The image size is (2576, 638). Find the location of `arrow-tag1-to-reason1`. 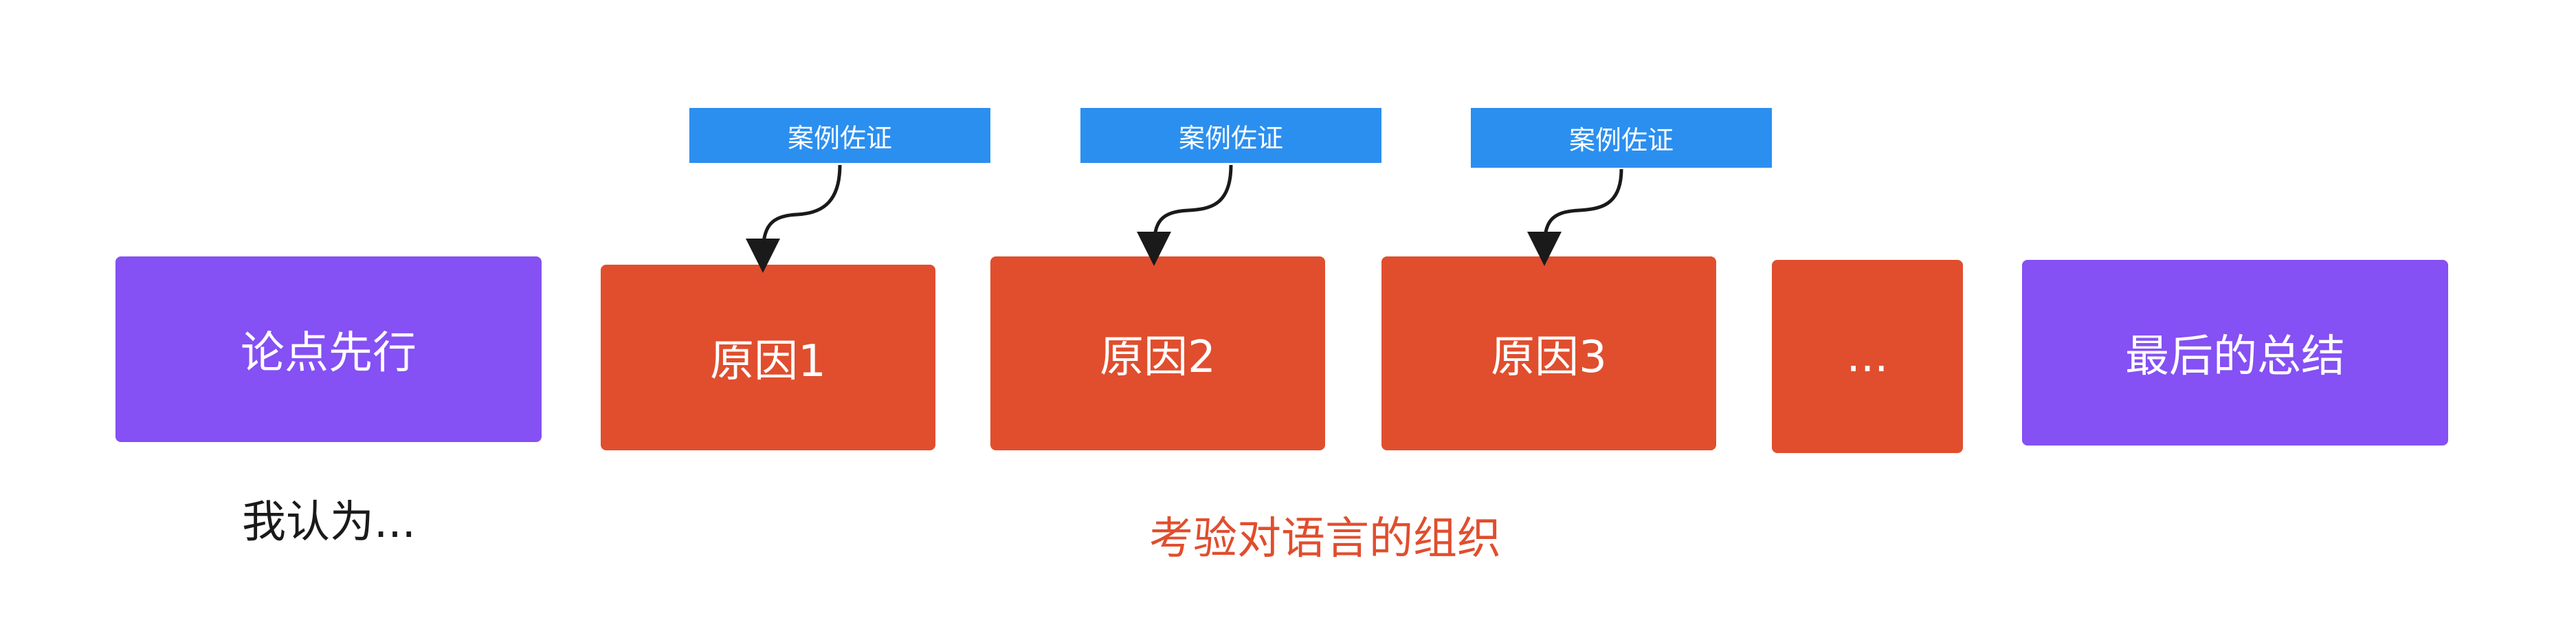

arrow-tag1-to-reason1 is located at coordinates (794, 218).